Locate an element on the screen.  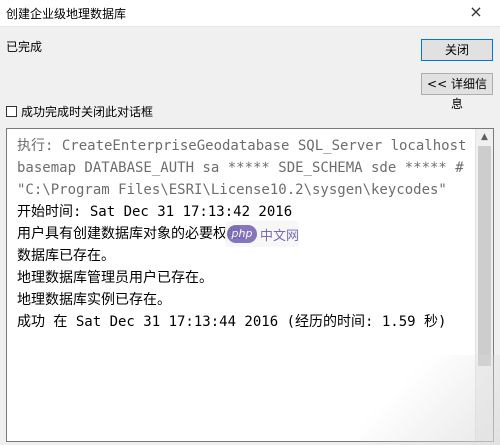
log-line: 开始时间: Sat Dec 31 17:13:42 2016 is located at coordinates (155, 212).